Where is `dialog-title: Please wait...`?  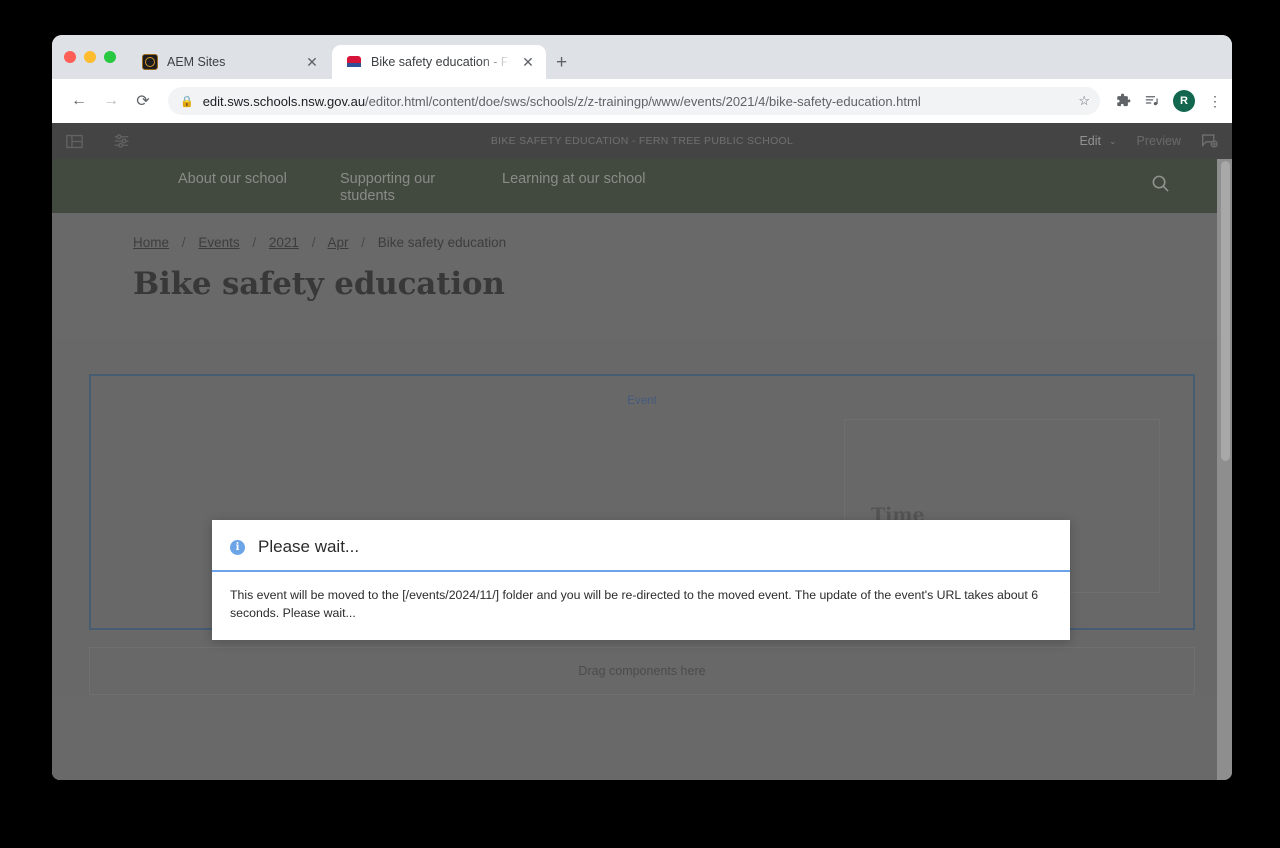
dialog-title: Please wait... is located at coordinates (309, 546).